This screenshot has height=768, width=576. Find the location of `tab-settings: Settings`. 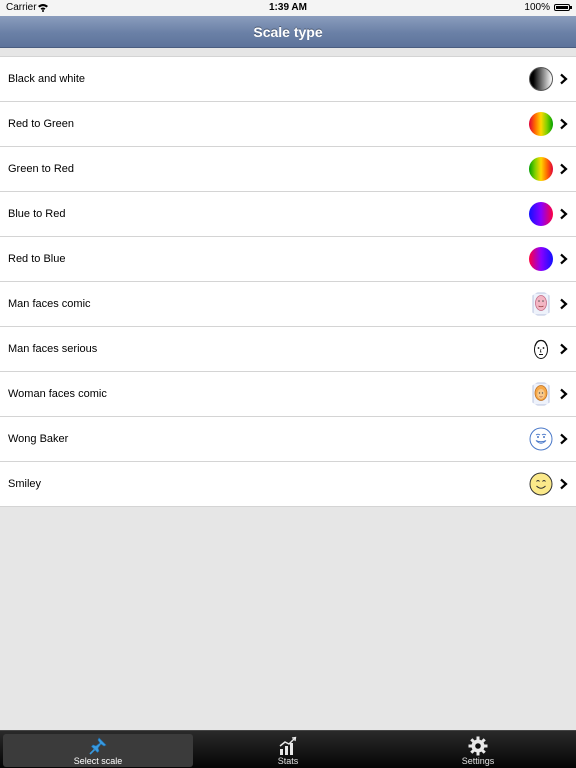

tab-settings: Settings is located at coordinates (478, 750).